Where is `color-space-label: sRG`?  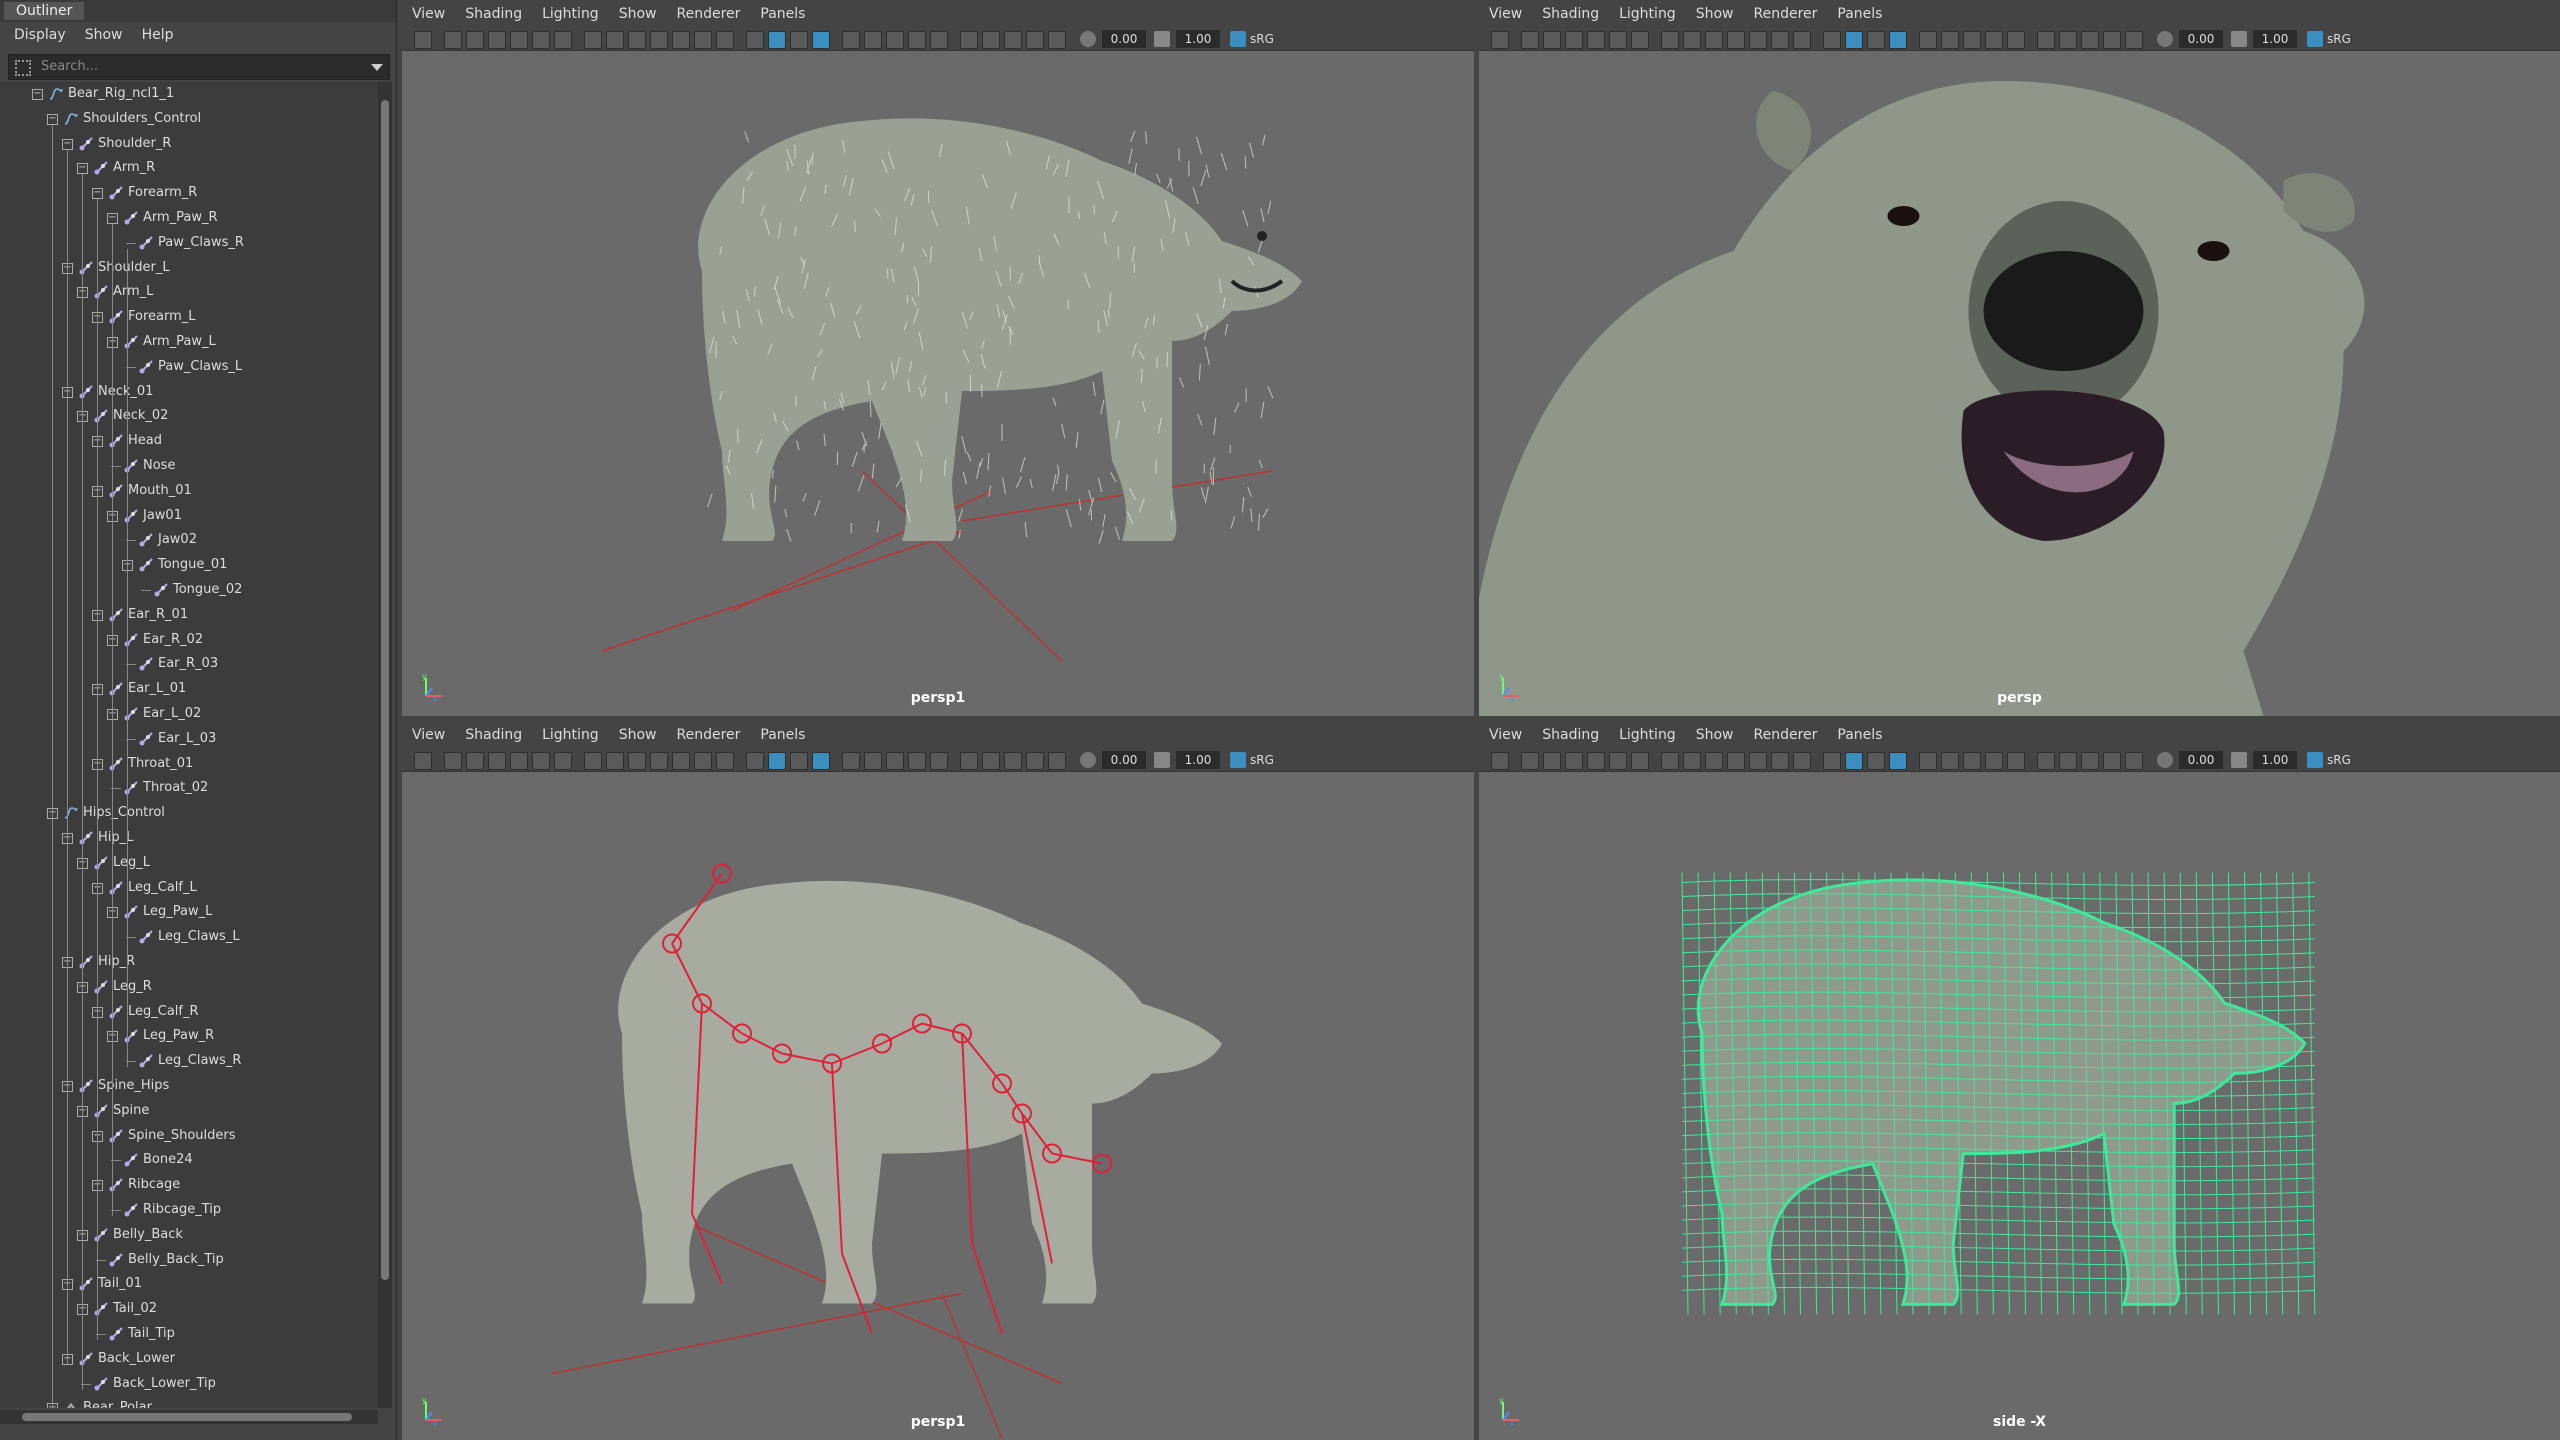
color-space-label: sRG is located at coordinates (1262, 39).